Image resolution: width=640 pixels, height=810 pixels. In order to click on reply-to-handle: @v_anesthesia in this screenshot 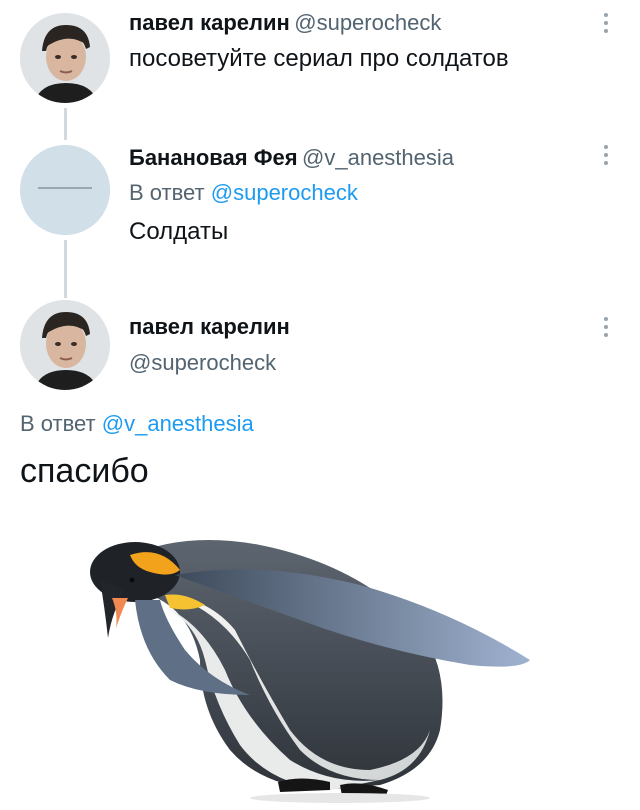, I will do `click(178, 423)`.